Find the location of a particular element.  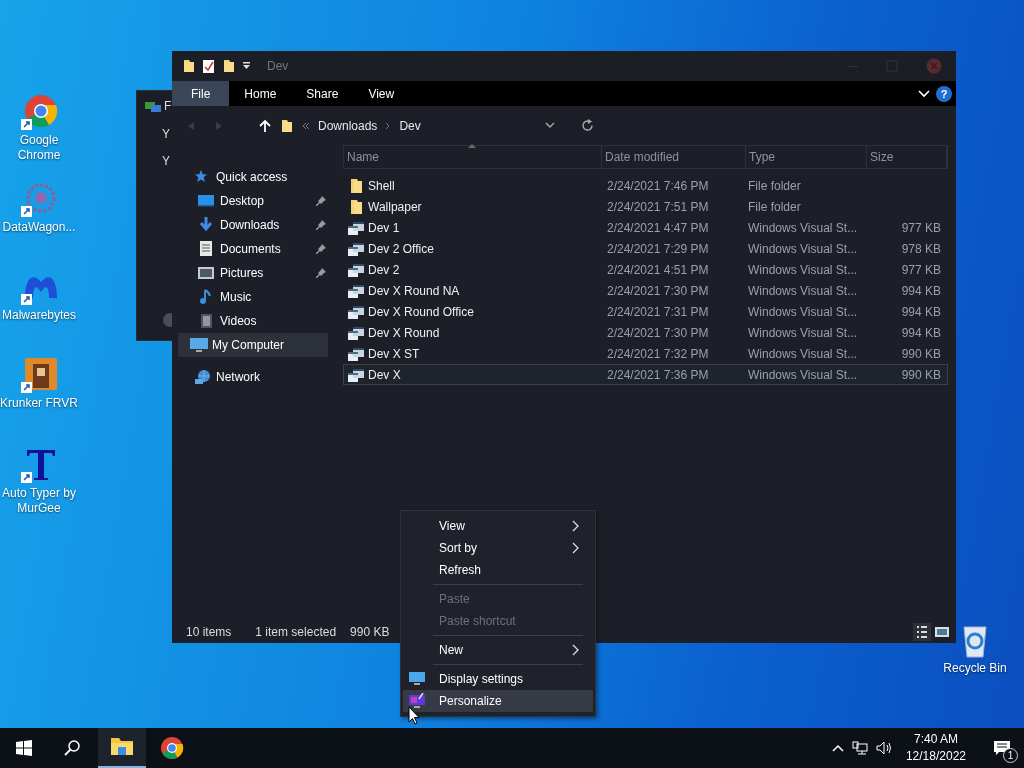

nav-item: Videos is located at coordinates (253, 321).